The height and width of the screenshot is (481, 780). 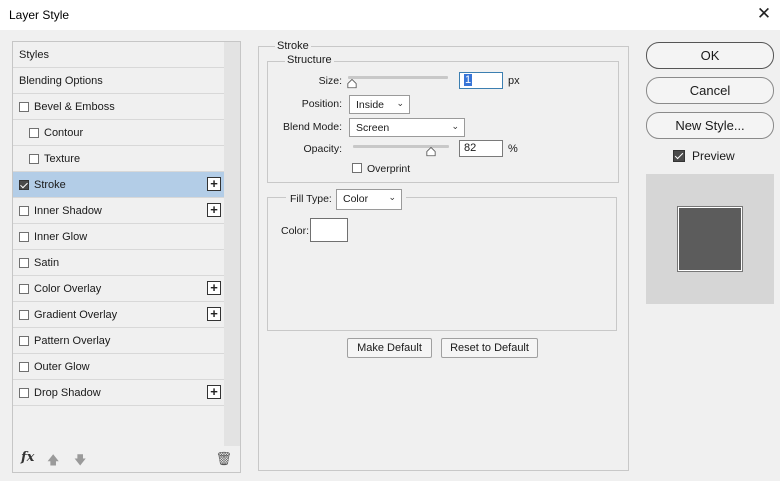 I want to click on close-icon: ✕, so click(x=764, y=14).